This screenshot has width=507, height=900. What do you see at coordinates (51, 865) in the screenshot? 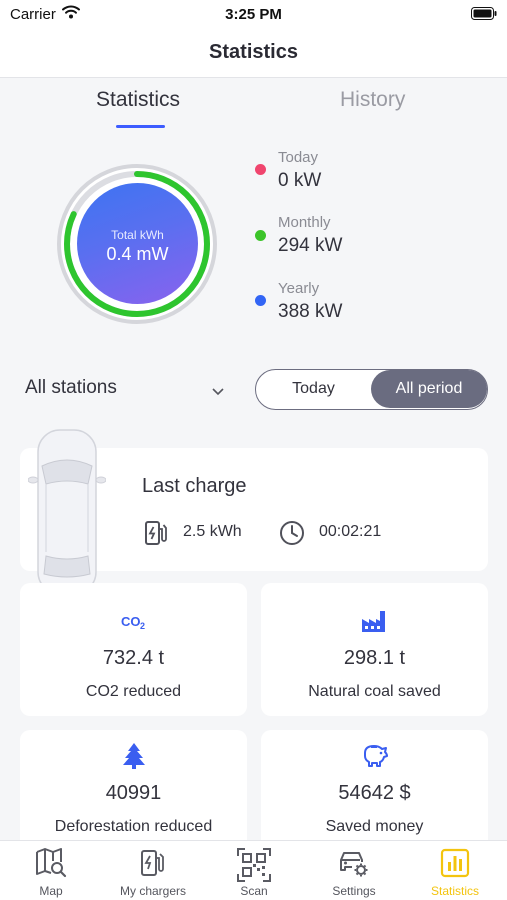
I see `map-search-icon` at bounding box center [51, 865].